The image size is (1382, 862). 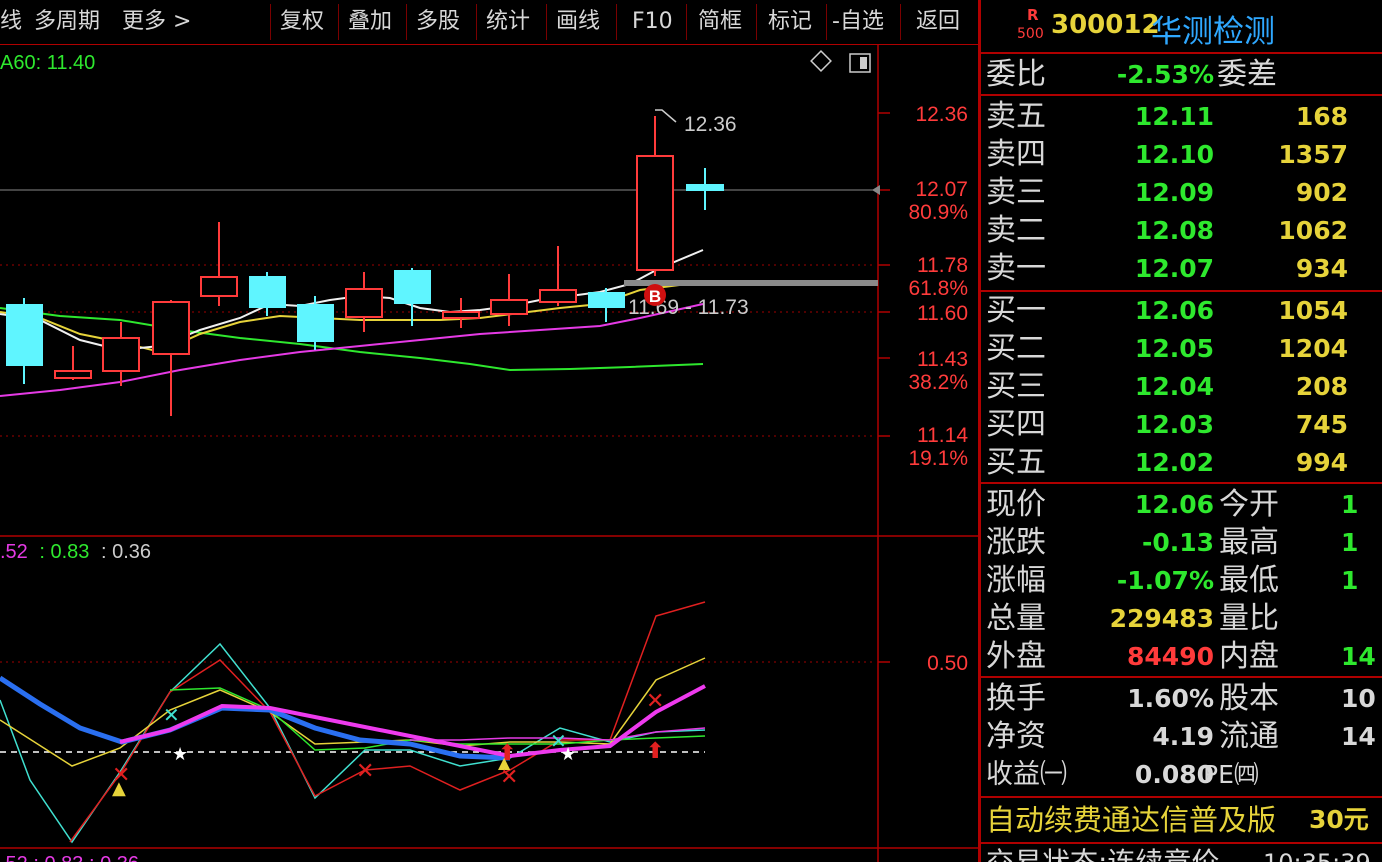 I want to click on buy-row: 买四 12.03 745, so click(x=1181, y=425).